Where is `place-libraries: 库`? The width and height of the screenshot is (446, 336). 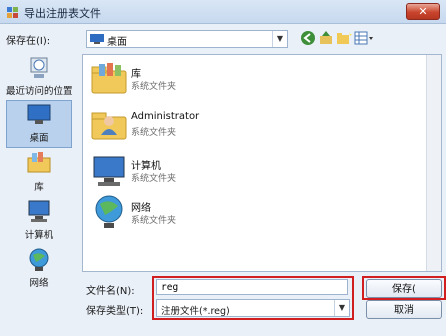 place-libraries: 库 is located at coordinates (39, 174).